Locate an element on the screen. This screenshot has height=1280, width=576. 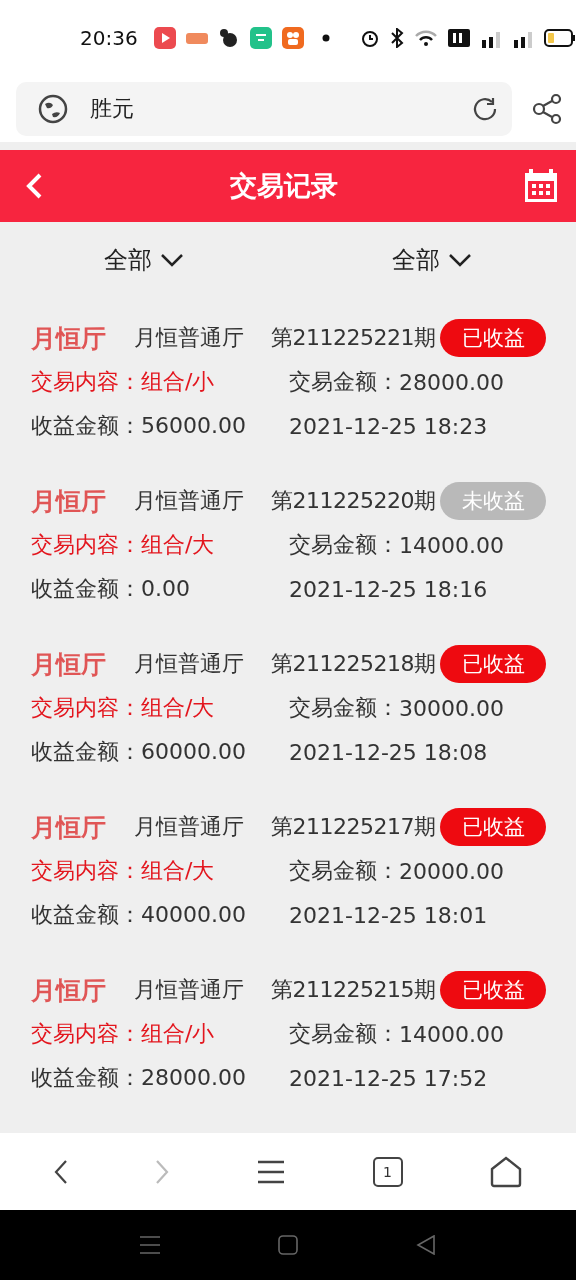
page-title: 交易记录 is located at coordinates (284, 186).